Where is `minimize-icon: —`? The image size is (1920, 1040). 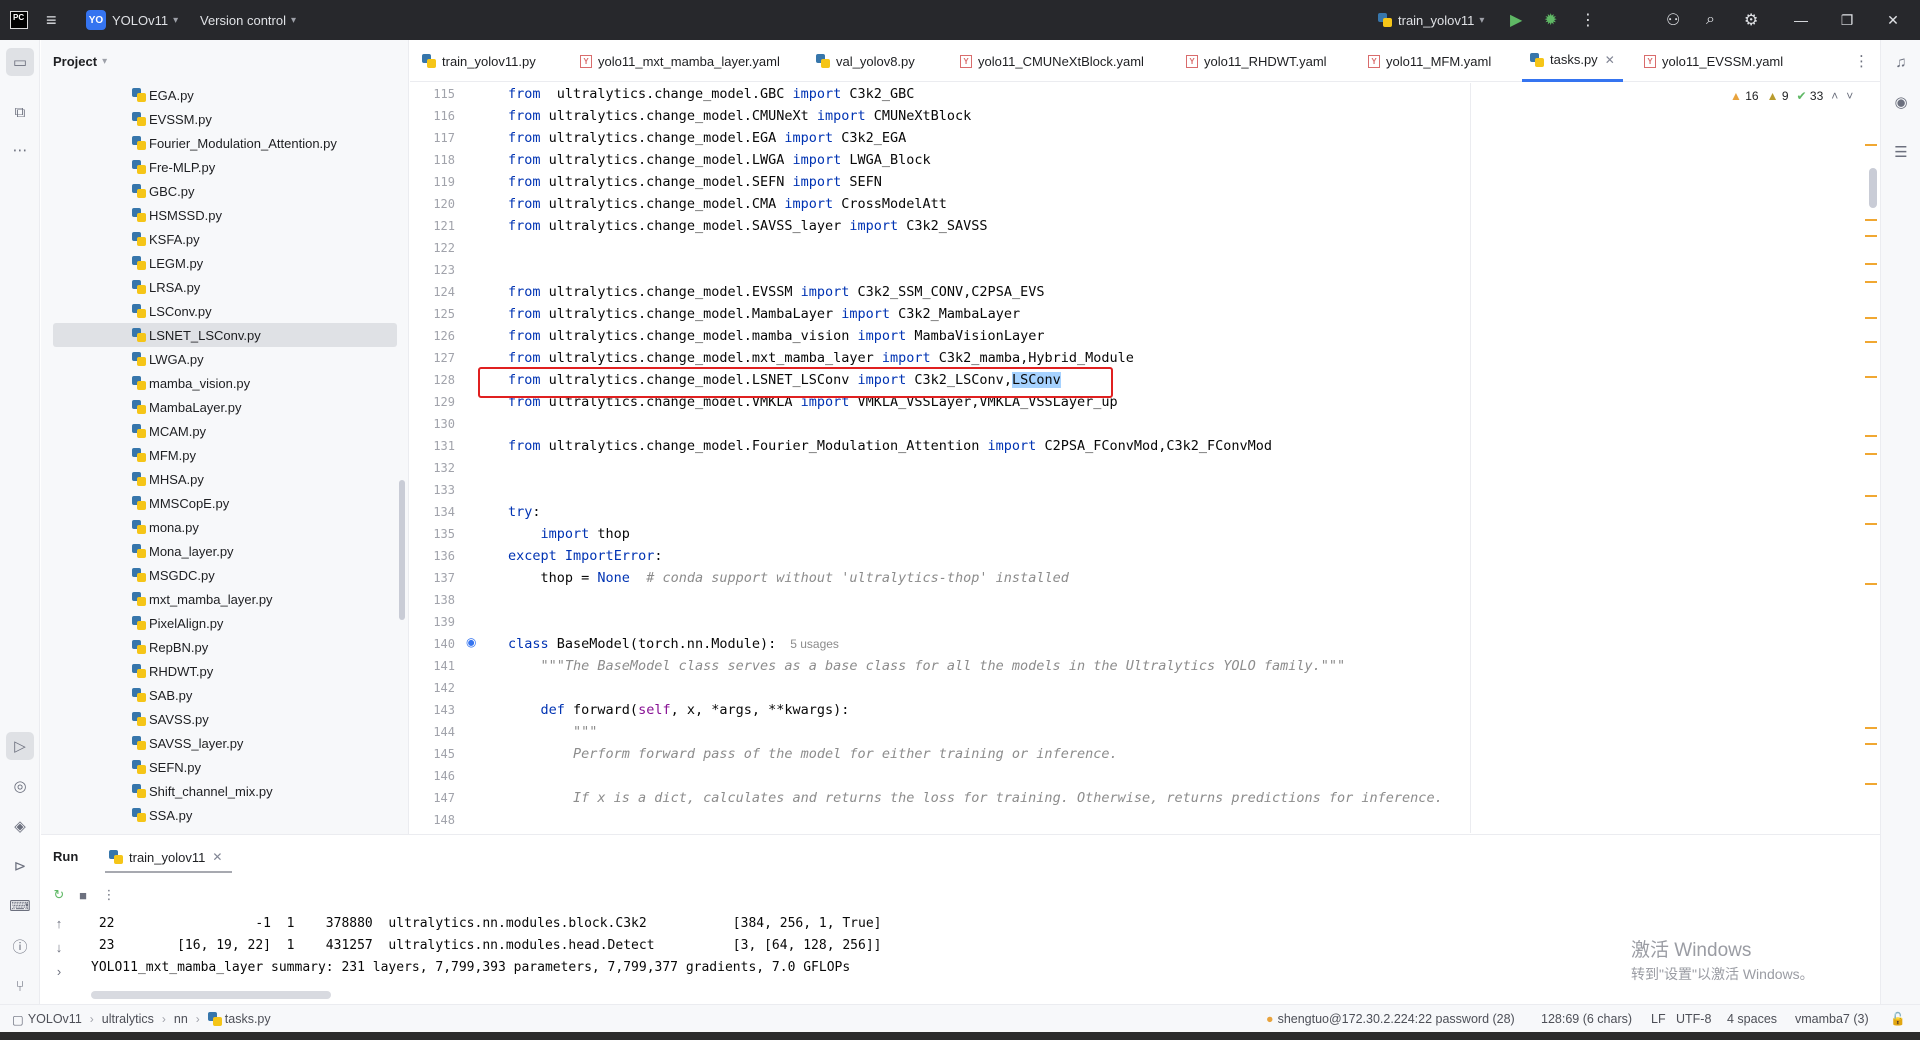 minimize-icon: — is located at coordinates (1801, 20).